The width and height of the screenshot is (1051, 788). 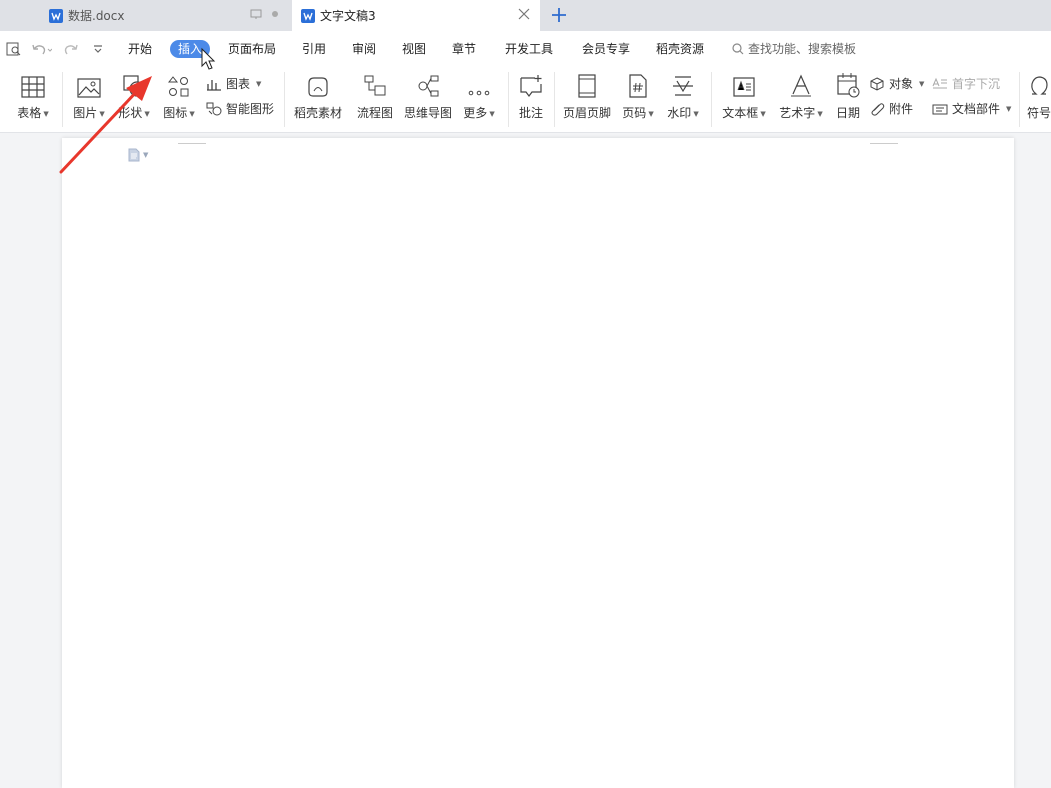 What do you see at coordinates (250, 109) in the screenshot?
I see `smart-graphic-label: 智能图形` at bounding box center [250, 109].